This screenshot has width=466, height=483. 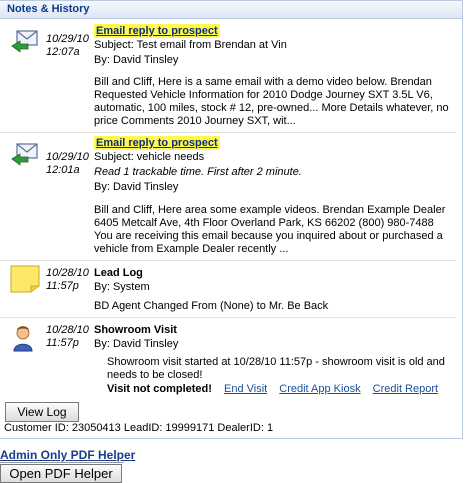 I want to click on entry-title: Showroom Visit, so click(x=135, y=330).